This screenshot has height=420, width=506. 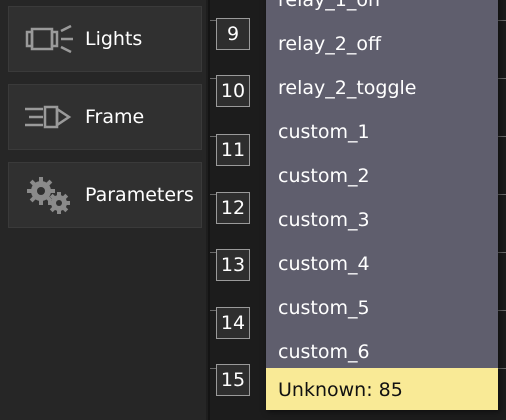 I want to click on channel-number: 15, so click(x=233, y=380).